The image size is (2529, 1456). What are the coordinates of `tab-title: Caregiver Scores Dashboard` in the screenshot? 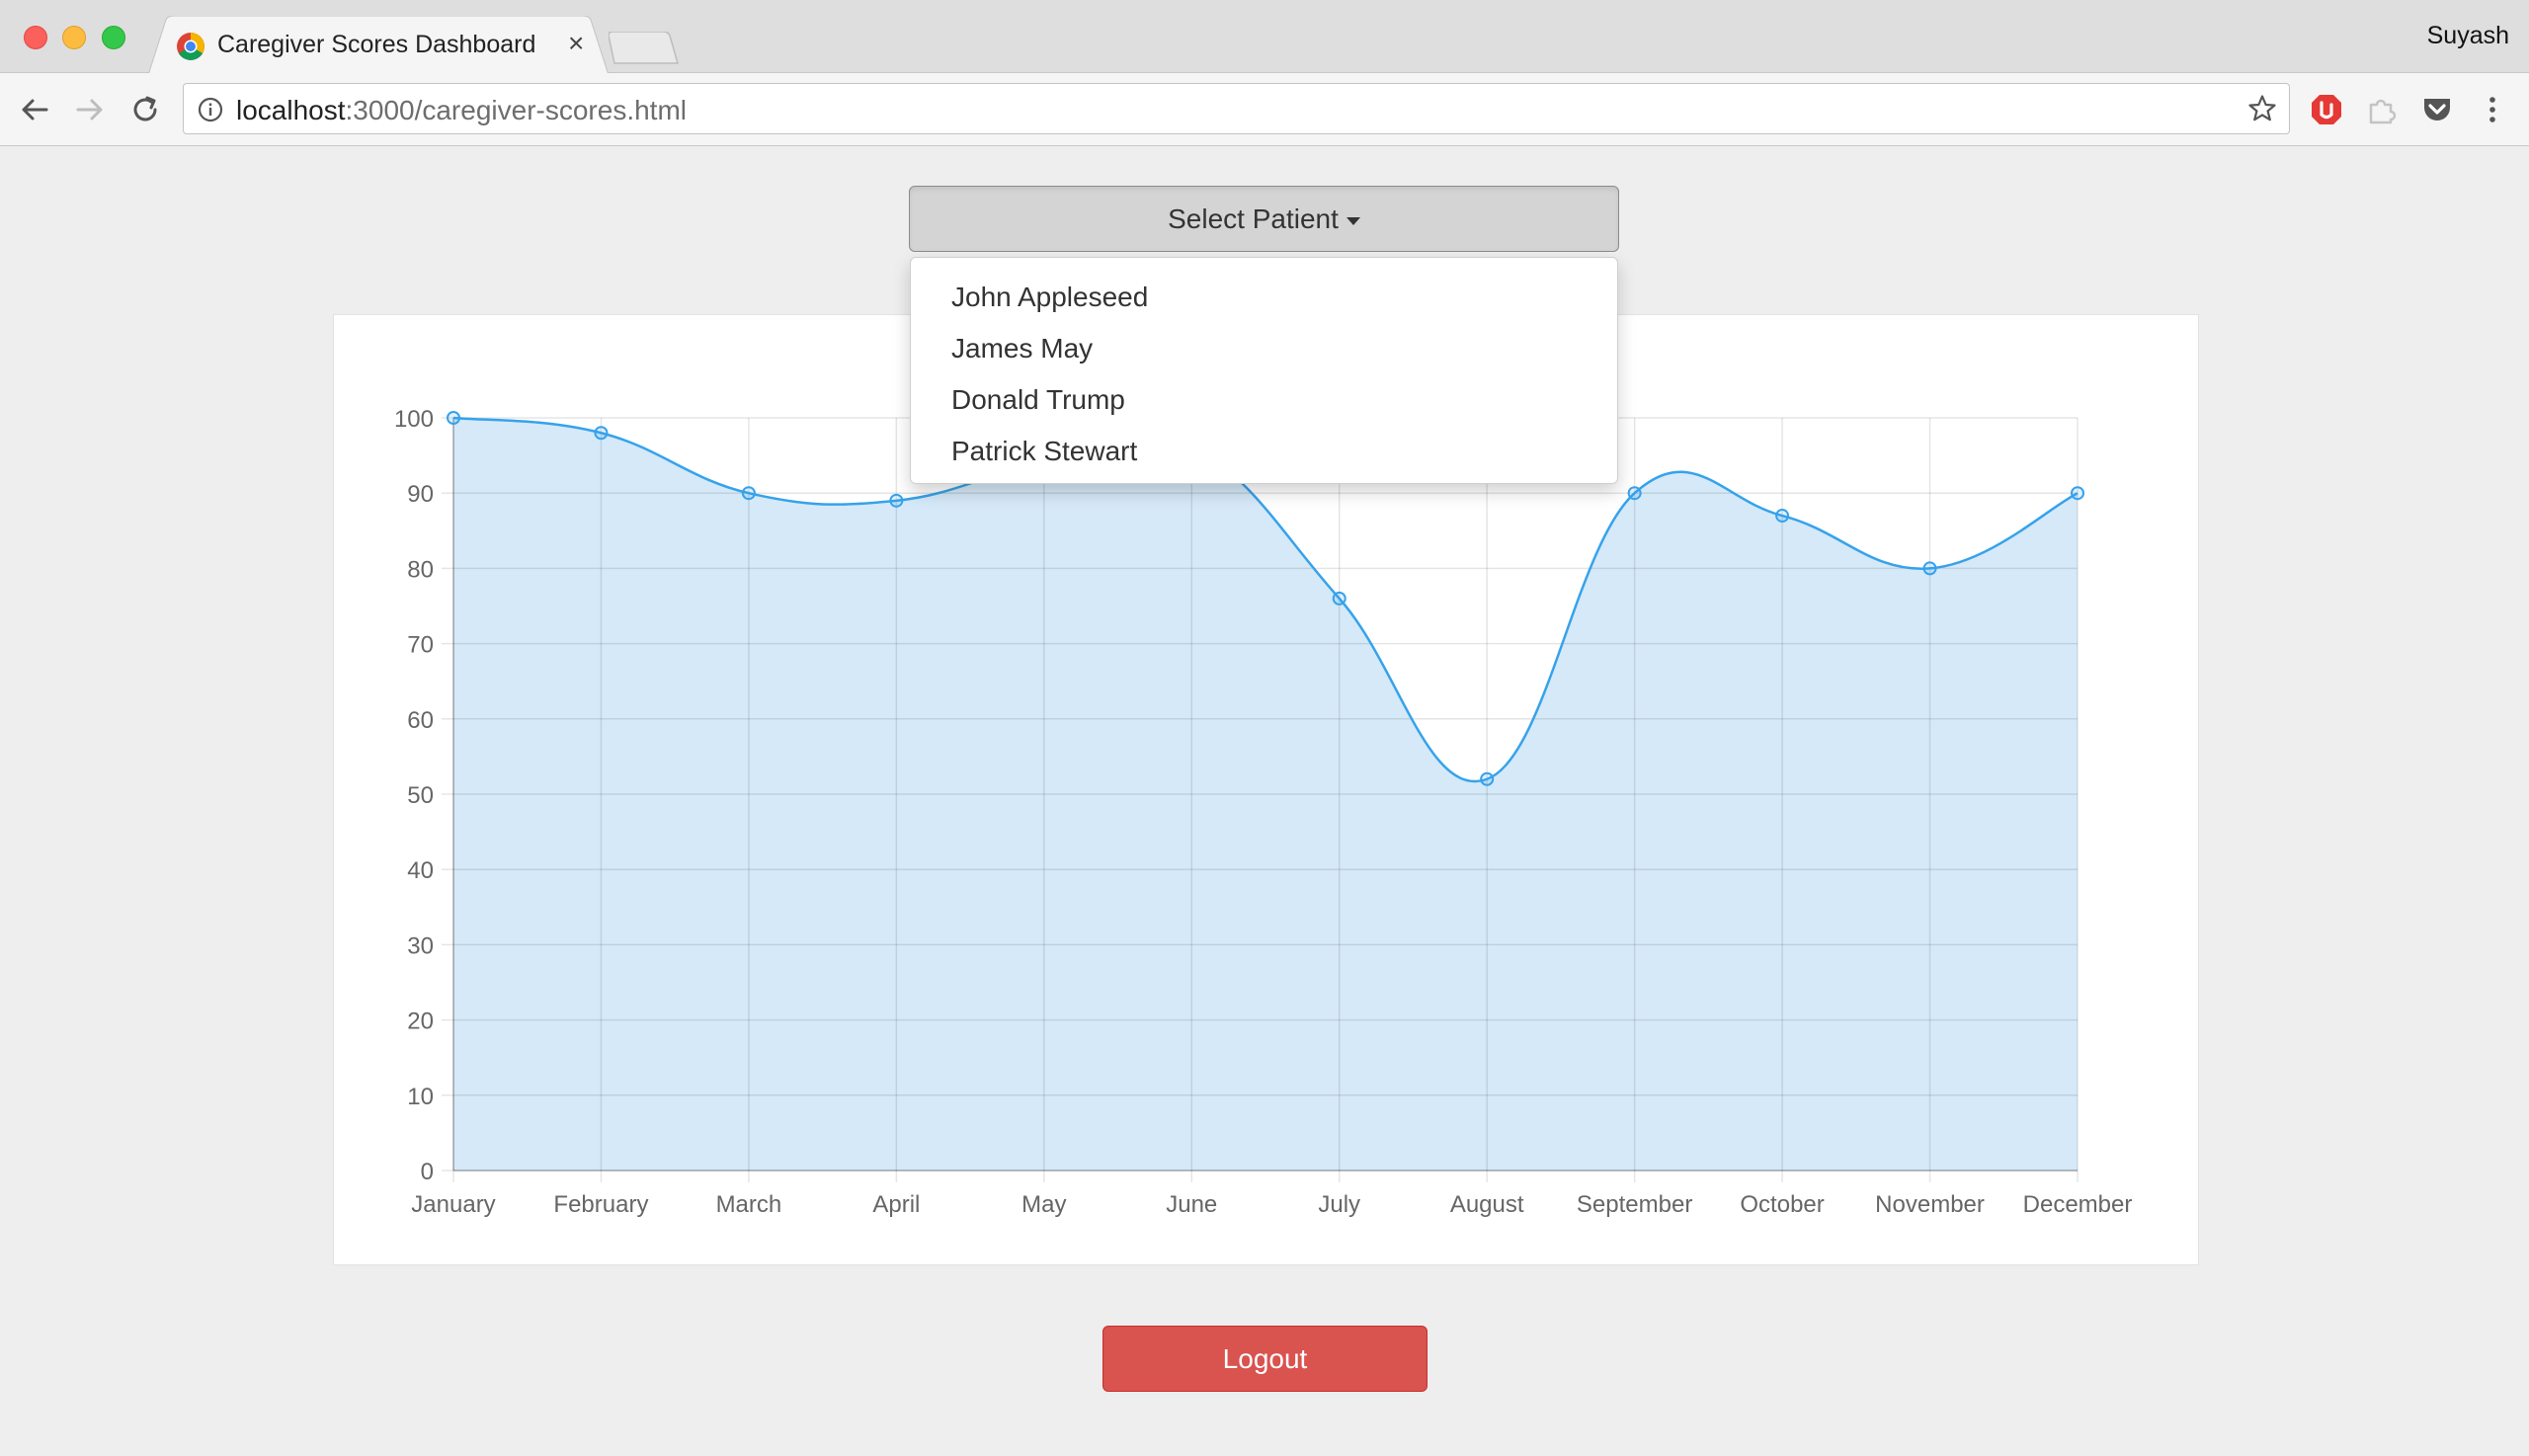 It's located at (376, 44).